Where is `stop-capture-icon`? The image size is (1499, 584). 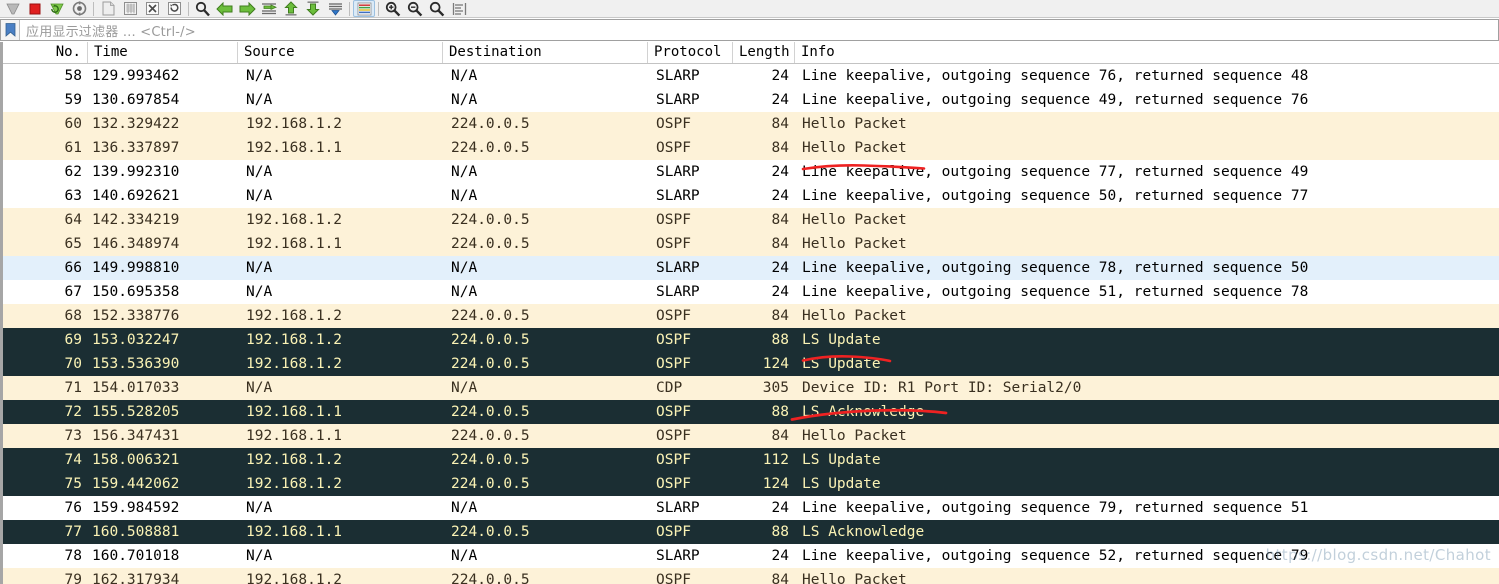
stop-capture-icon is located at coordinates (35, 8).